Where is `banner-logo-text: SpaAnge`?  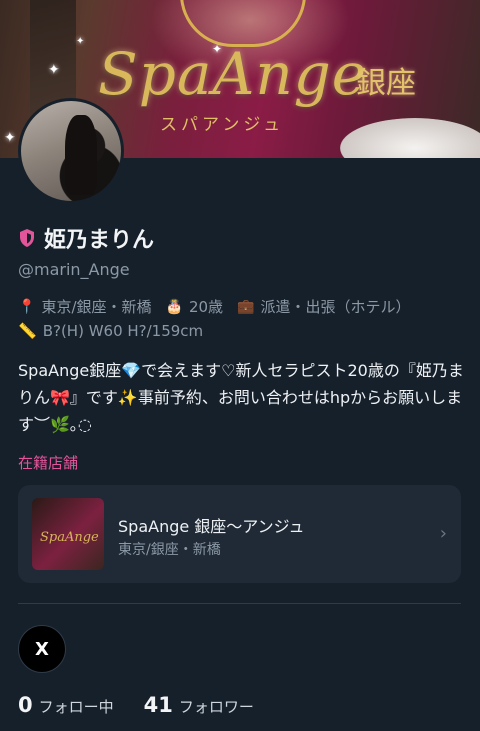 banner-logo-text: SpaAnge is located at coordinates (233, 74).